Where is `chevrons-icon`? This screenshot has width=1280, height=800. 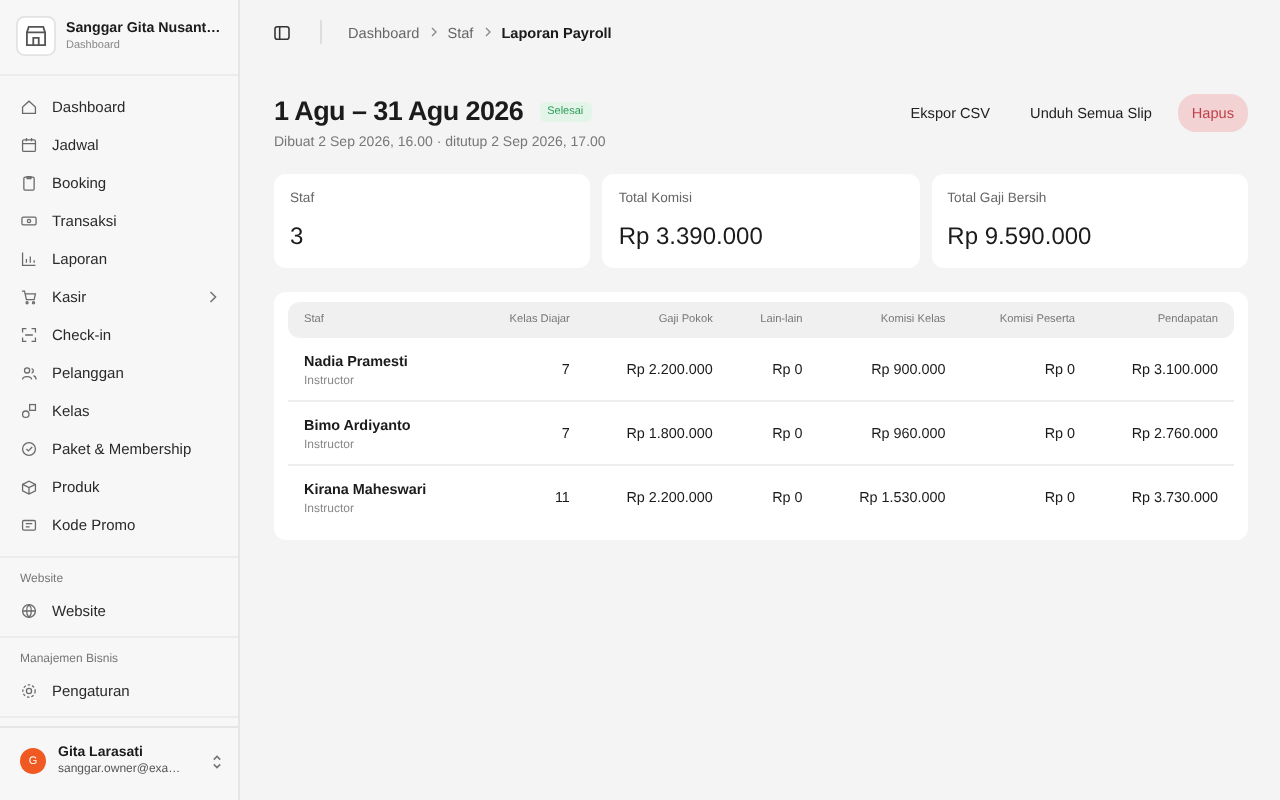 chevrons-icon is located at coordinates (217, 761).